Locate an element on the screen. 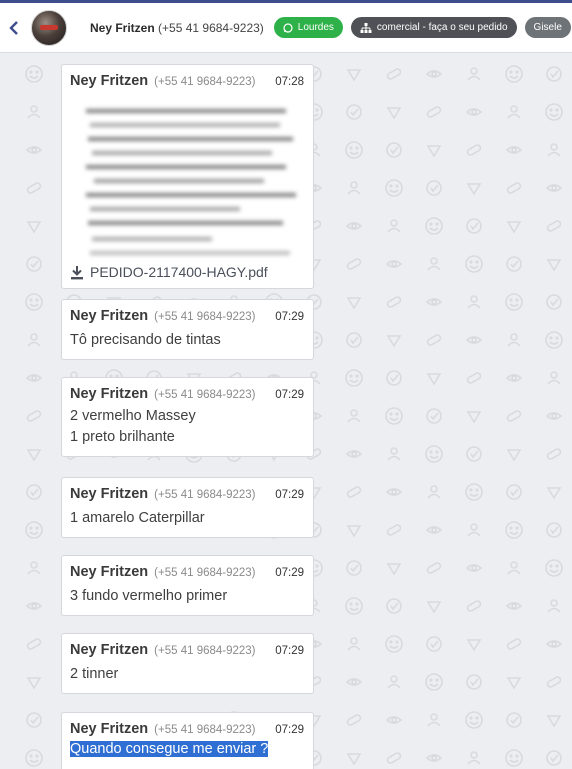 The height and width of the screenshot is (769, 572). tag-label: Gisele is located at coordinates (547, 27).